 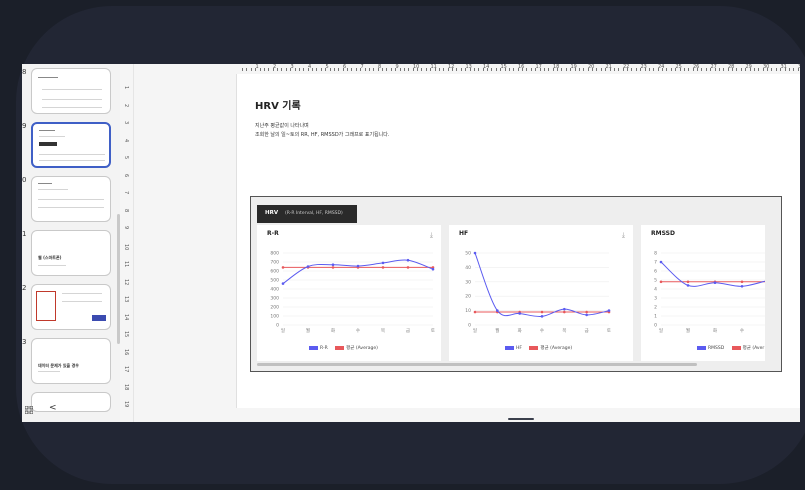 I want to click on slide-thumbnail: 데이터 문제가 있을 경우, so click(x=71, y=361).